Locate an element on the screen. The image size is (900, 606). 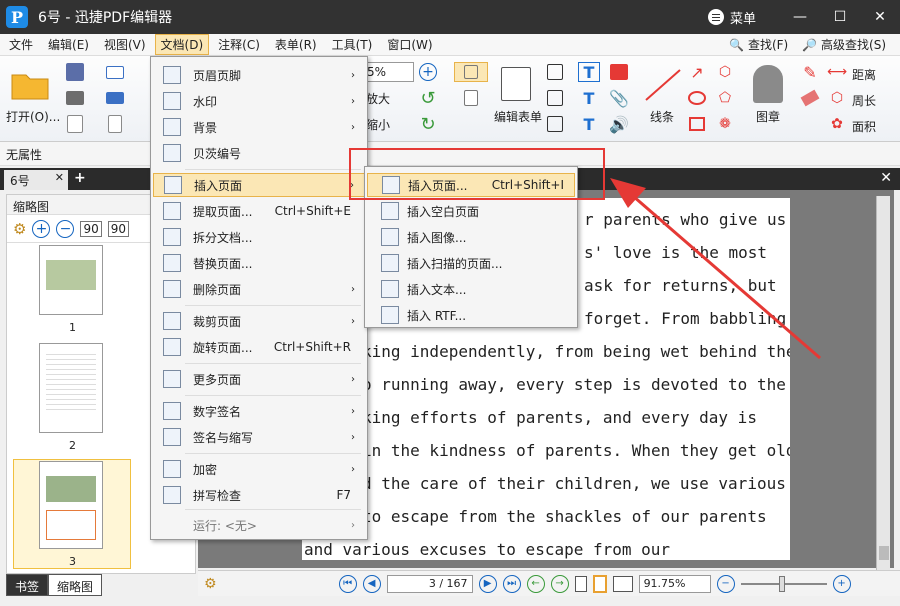
open-button is located at coordinates (30, 84).